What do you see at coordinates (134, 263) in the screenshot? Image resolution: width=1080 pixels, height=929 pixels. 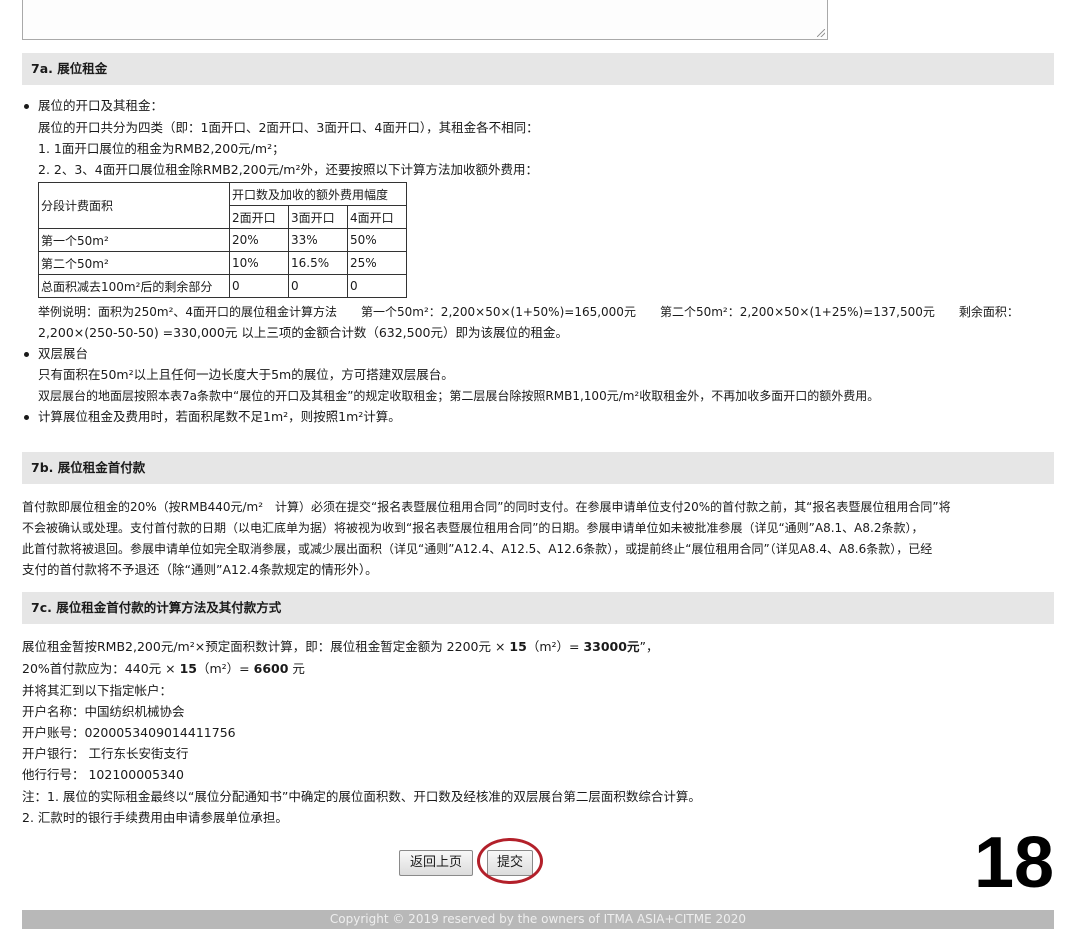 I see `table-cell: 第二个50m²` at bounding box center [134, 263].